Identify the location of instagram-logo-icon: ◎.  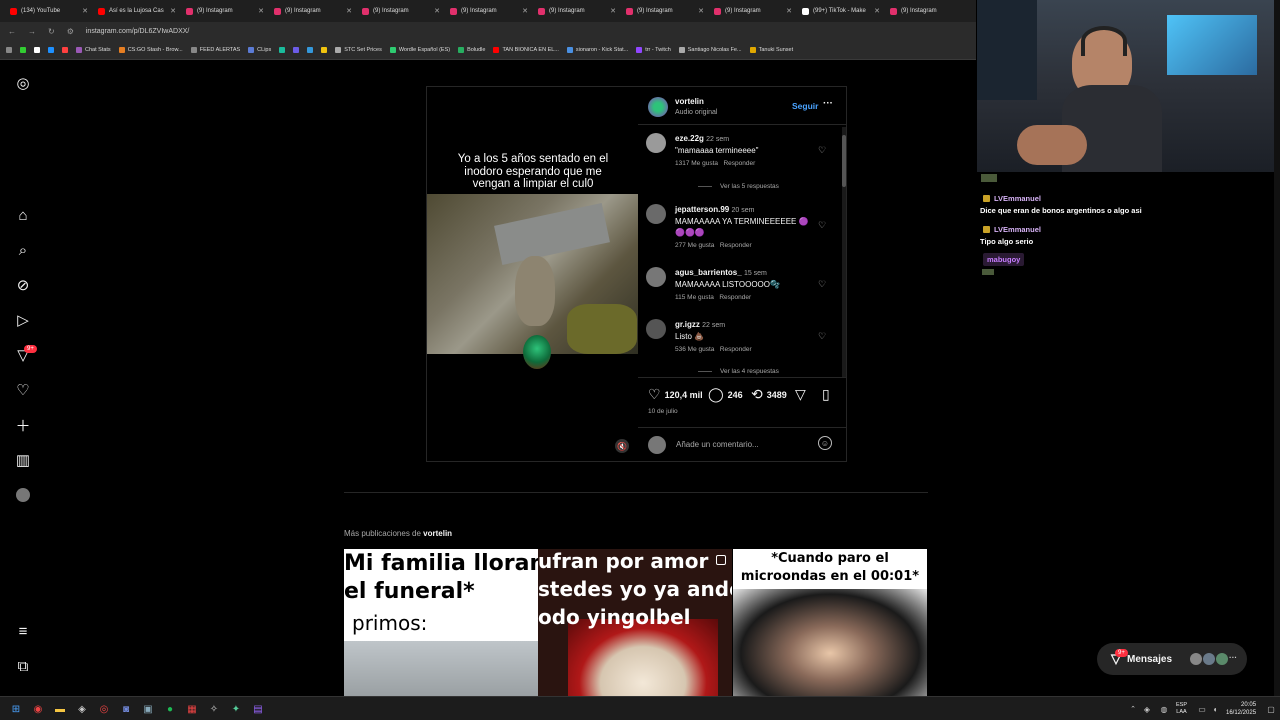
(23, 83).